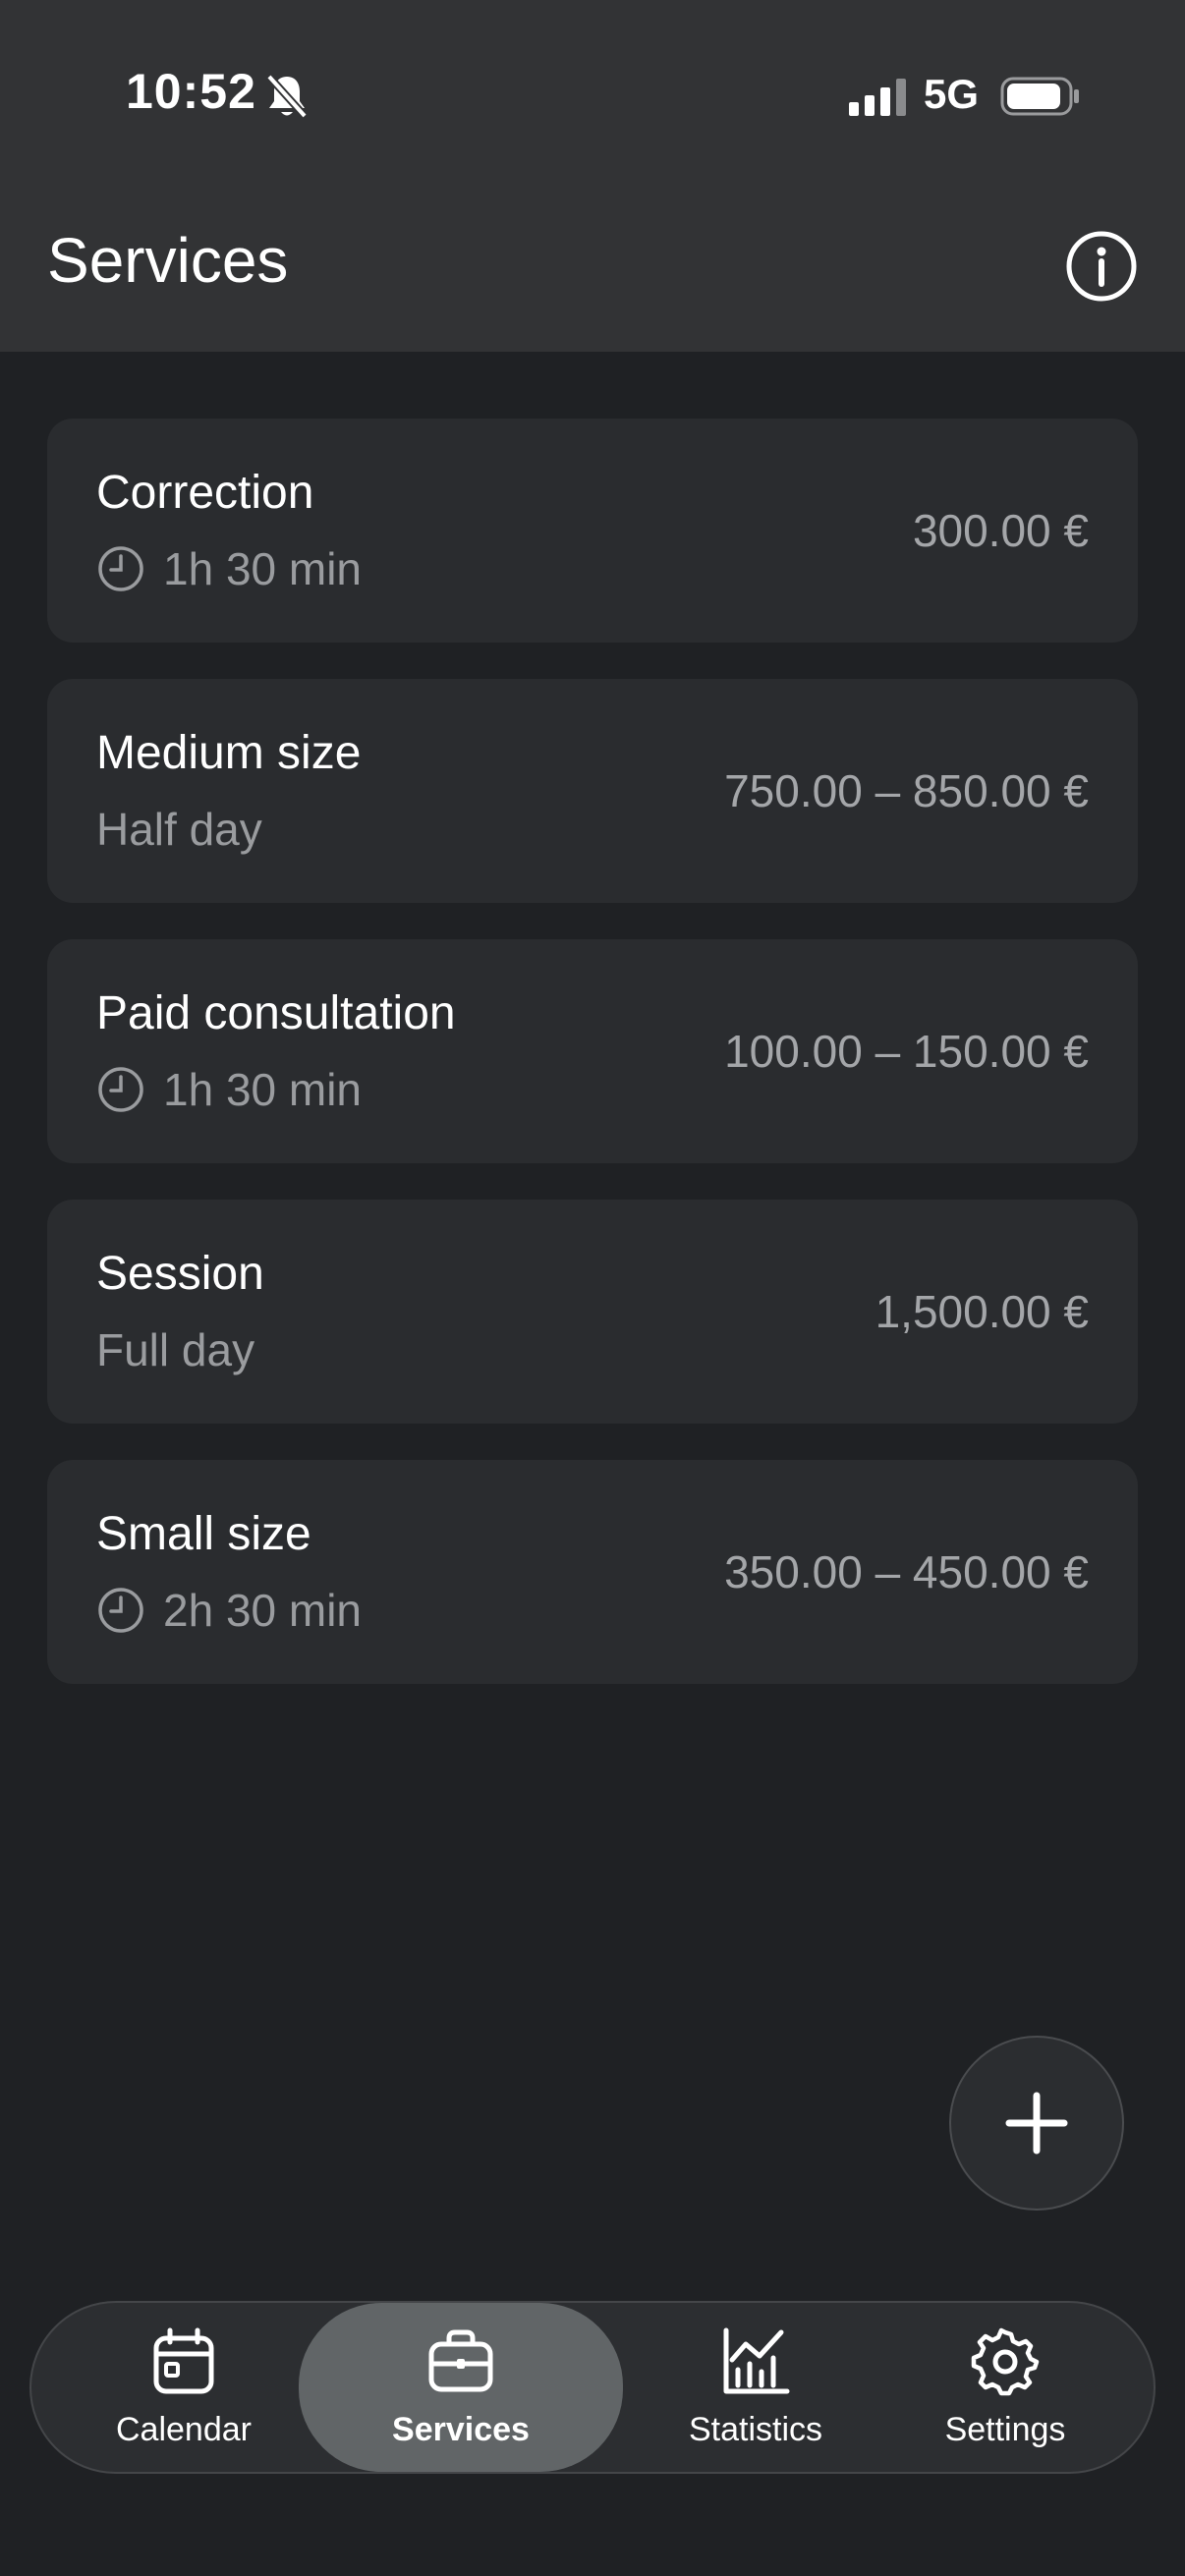  What do you see at coordinates (592, 98) in the screenshot?
I see `status-bar: 10:52 5G` at bounding box center [592, 98].